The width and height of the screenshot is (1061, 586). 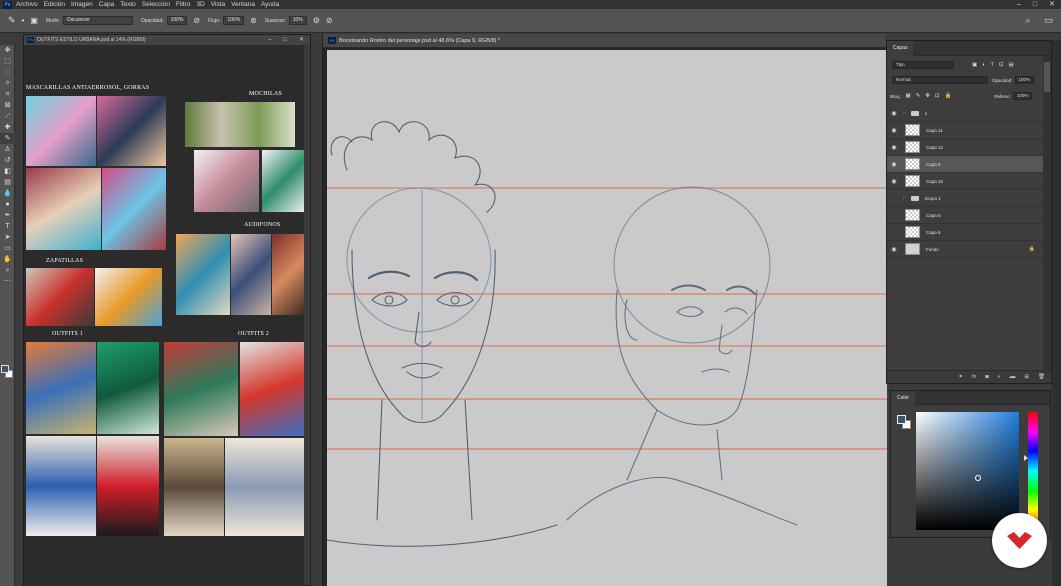 What do you see at coordinates (7, 149) in the screenshot?
I see `clone-stamp-icon: ♙` at bounding box center [7, 149].